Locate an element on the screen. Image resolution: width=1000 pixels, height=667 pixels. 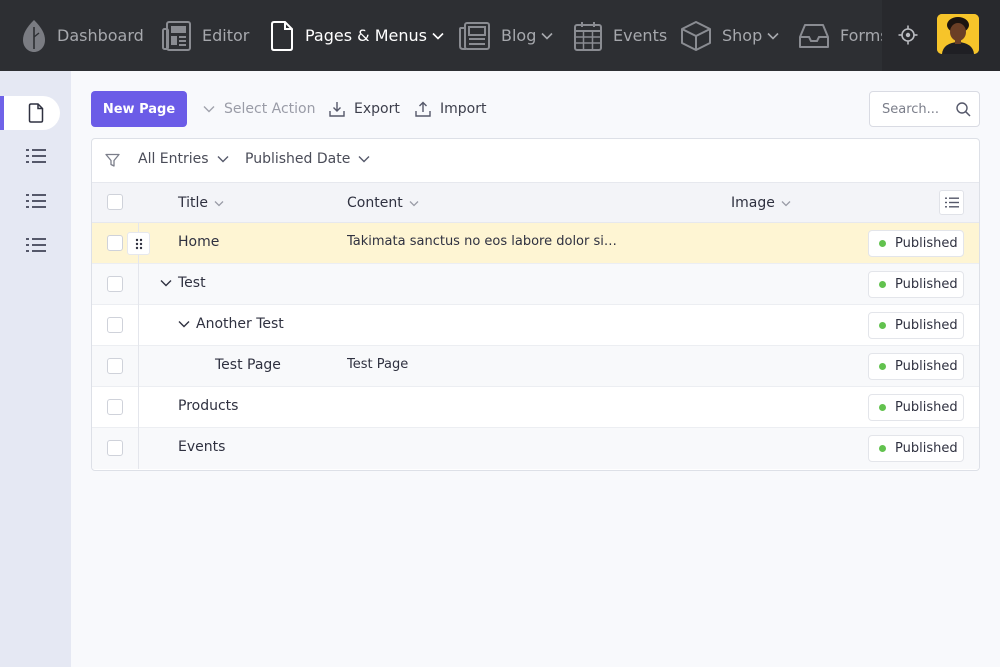
nav-blog-label: Blog is located at coordinates (519, 35).